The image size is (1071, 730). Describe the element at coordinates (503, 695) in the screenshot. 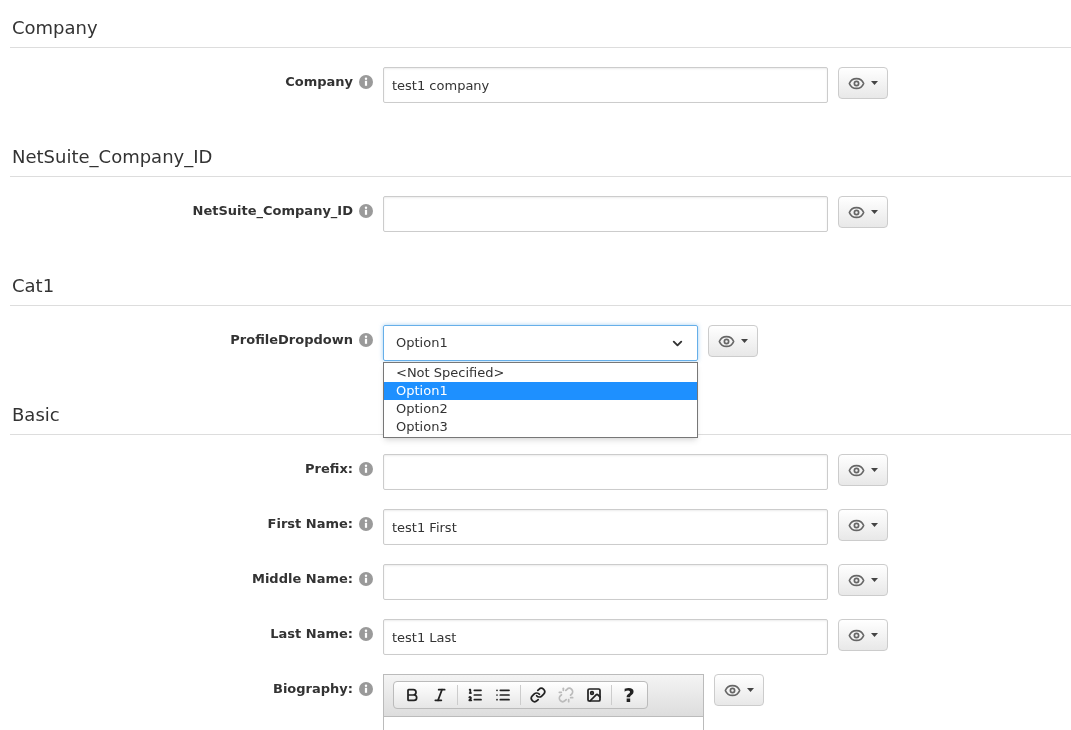

I see `bullet-list-icon` at that location.